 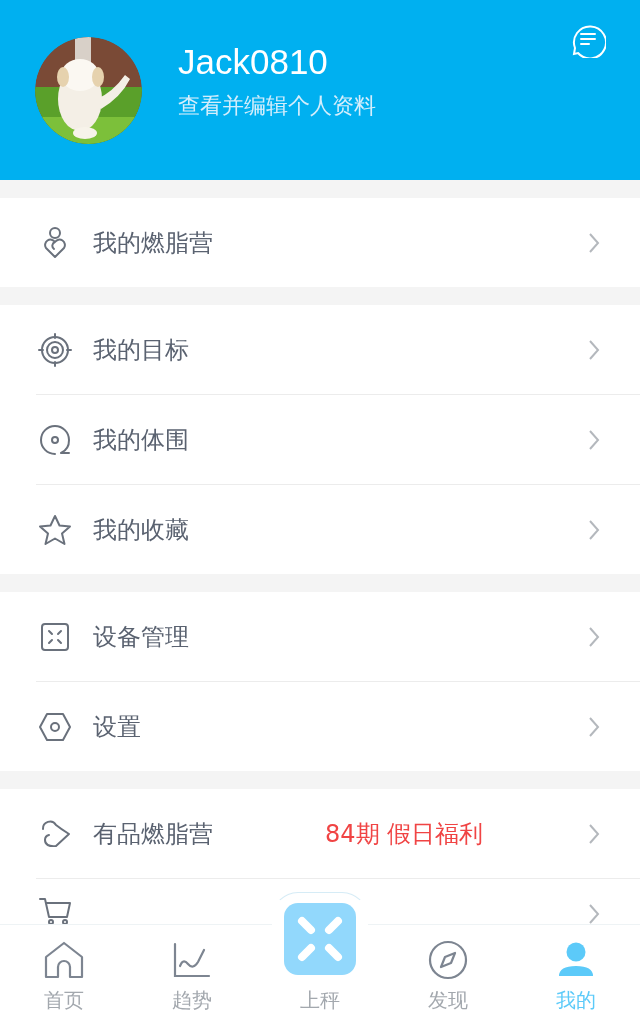 I want to click on user-icon, so click(x=576, y=960).